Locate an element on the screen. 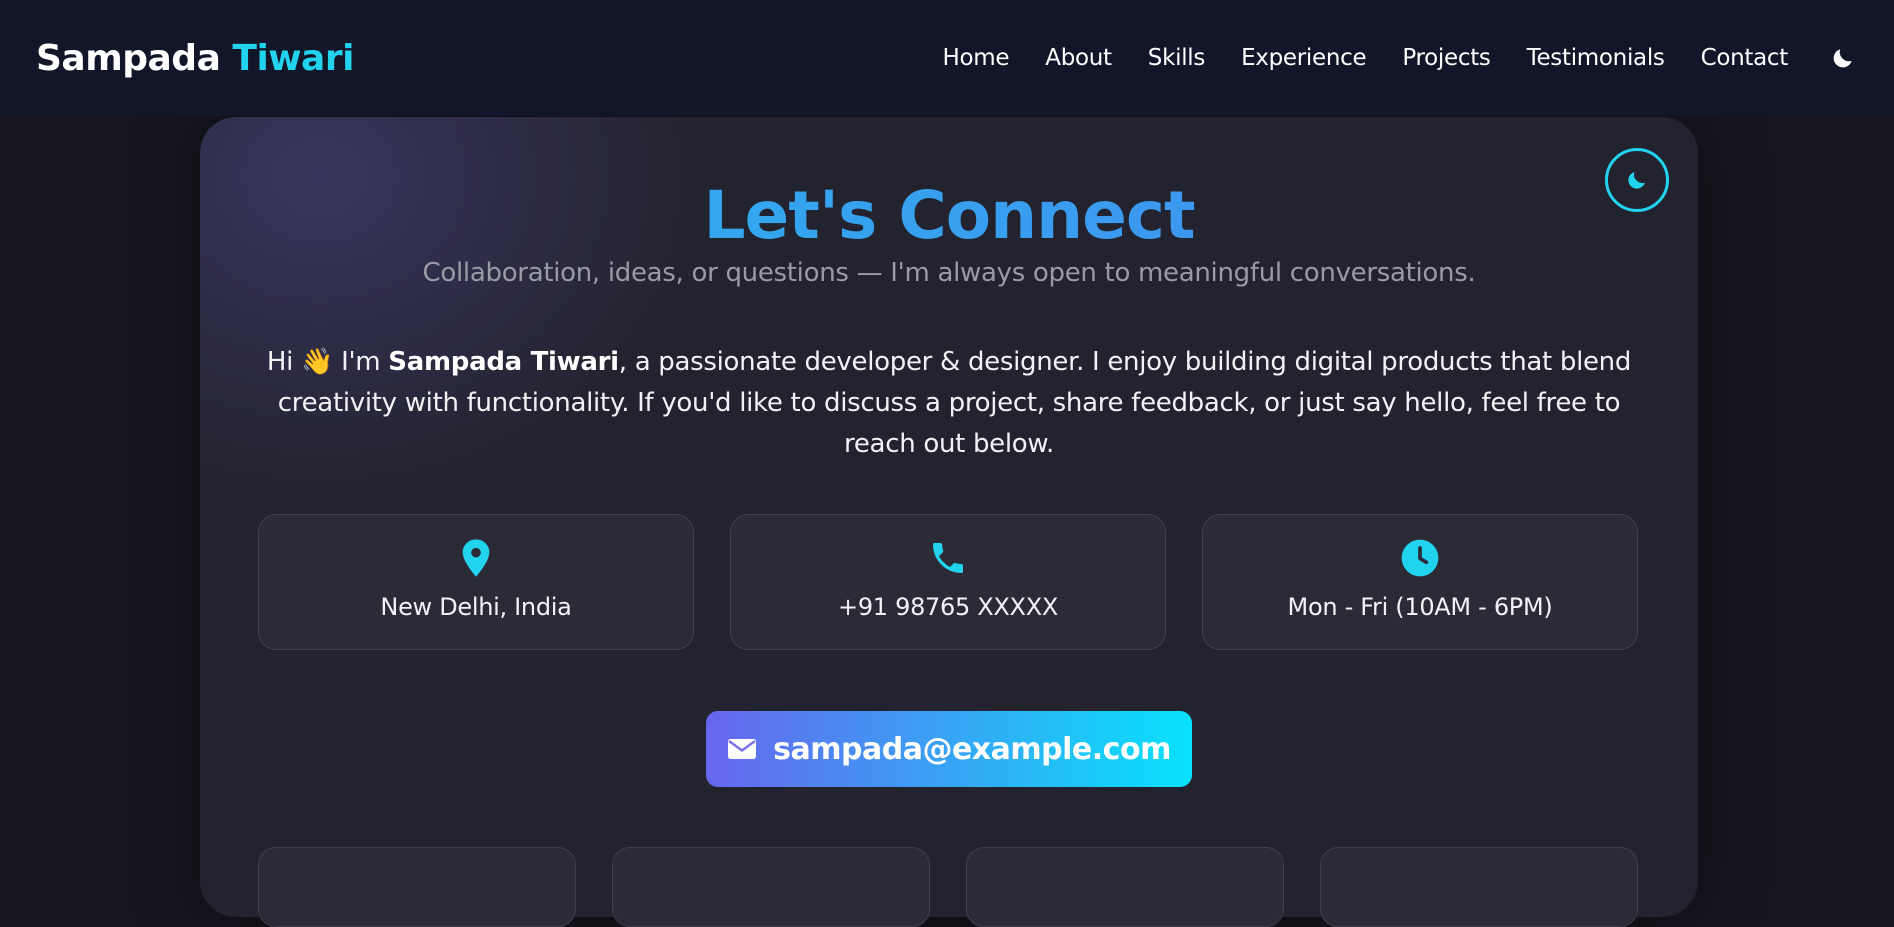 This screenshot has height=927, width=1894. intro-text-start: Hi 👋 I'm is located at coordinates (327, 362).